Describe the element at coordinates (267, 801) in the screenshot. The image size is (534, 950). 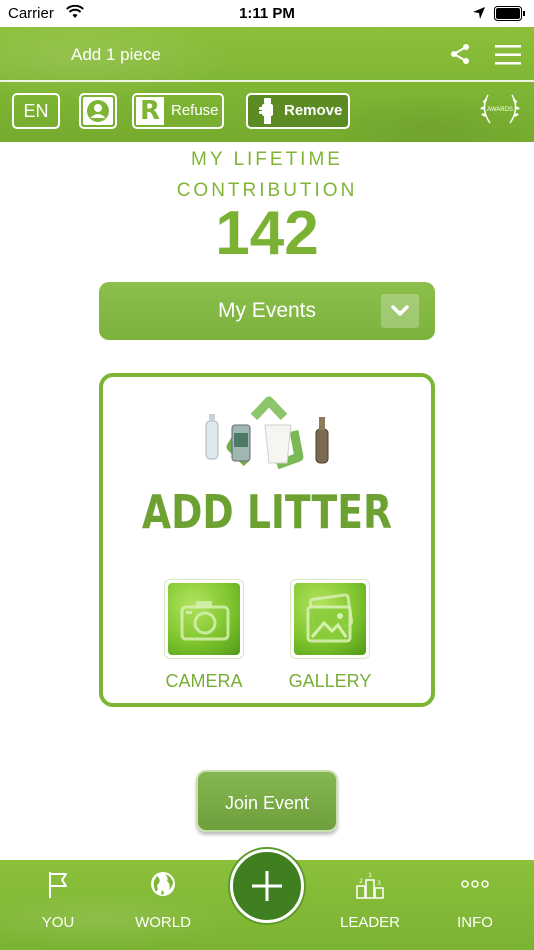
I see `join-event-button: Join Event` at that location.